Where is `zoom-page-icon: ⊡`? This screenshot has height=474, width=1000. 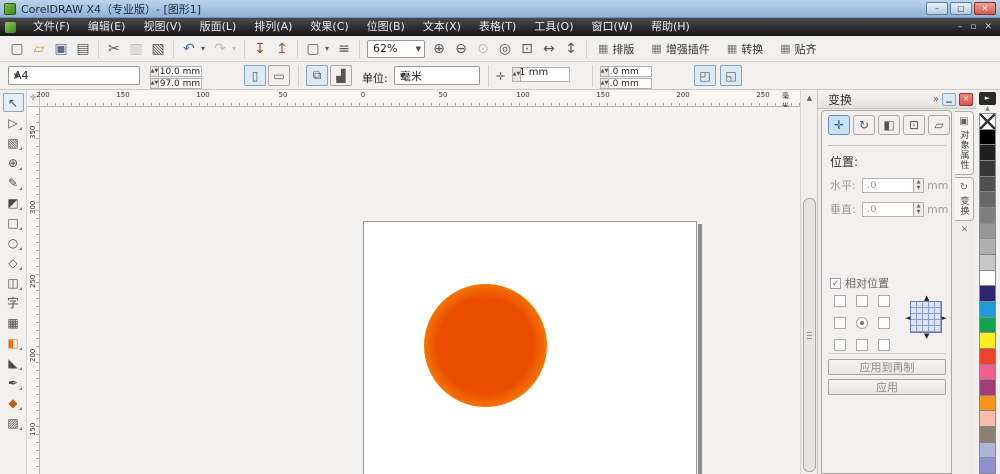
zoom-page-icon: ⊡ is located at coordinates (527, 49).